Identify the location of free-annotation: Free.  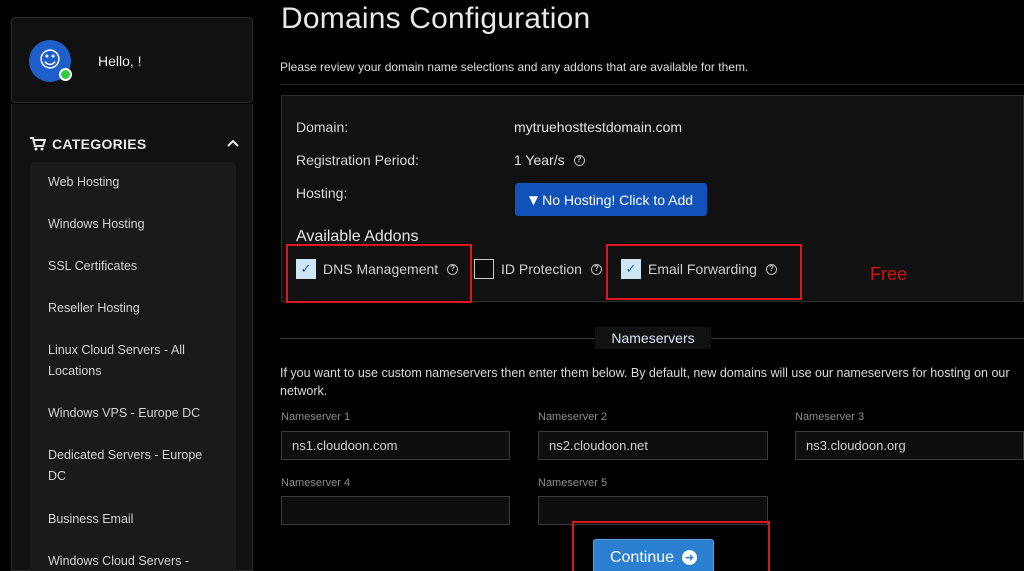
(889, 274).